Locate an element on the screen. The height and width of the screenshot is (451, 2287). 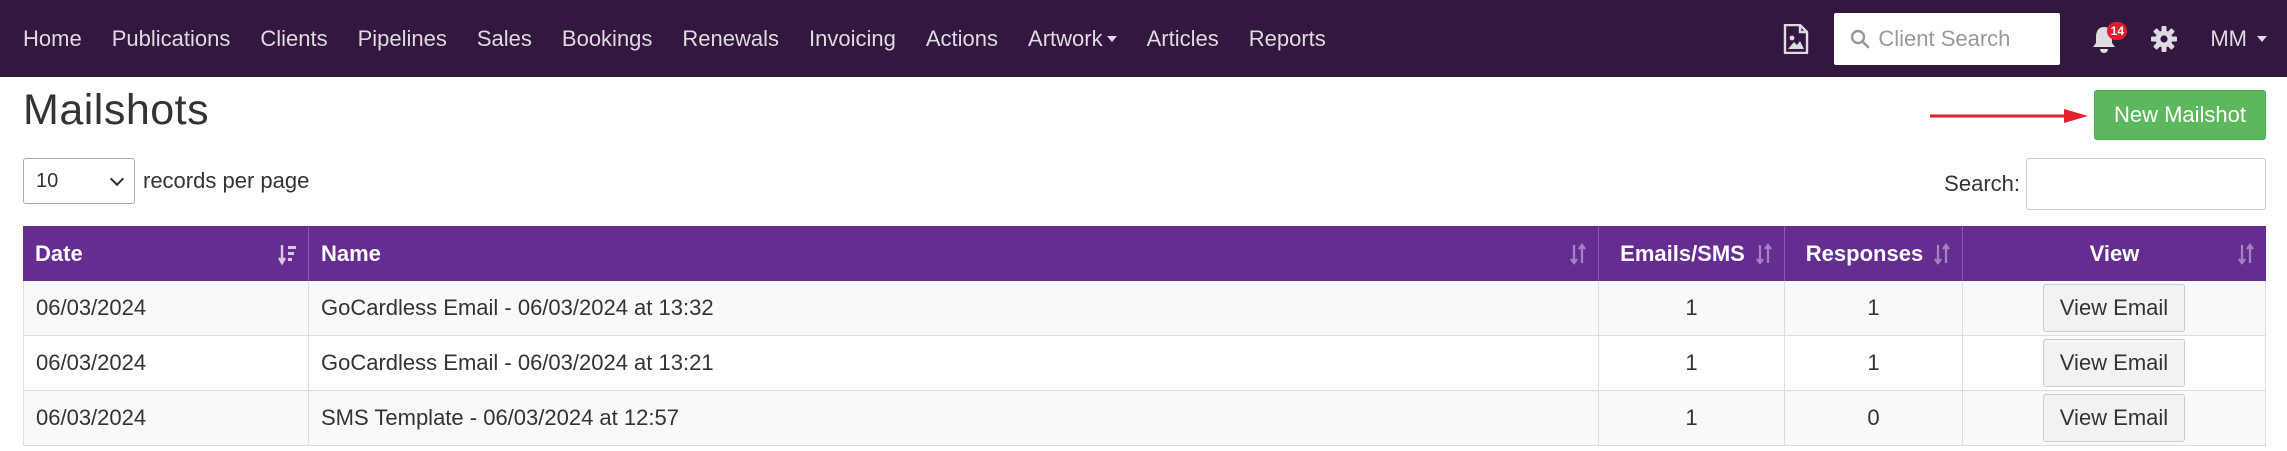
nav-label: Pipelines is located at coordinates (402, 38).